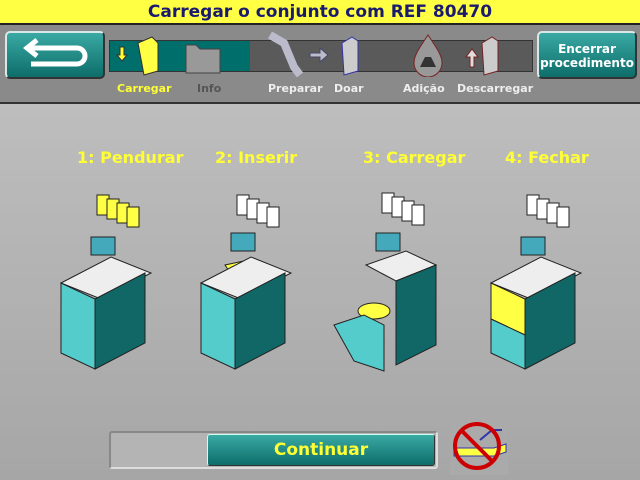  What do you see at coordinates (414, 157) in the screenshot?
I see `step-load-label: 3: Carregar` at bounding box center [414, 157].